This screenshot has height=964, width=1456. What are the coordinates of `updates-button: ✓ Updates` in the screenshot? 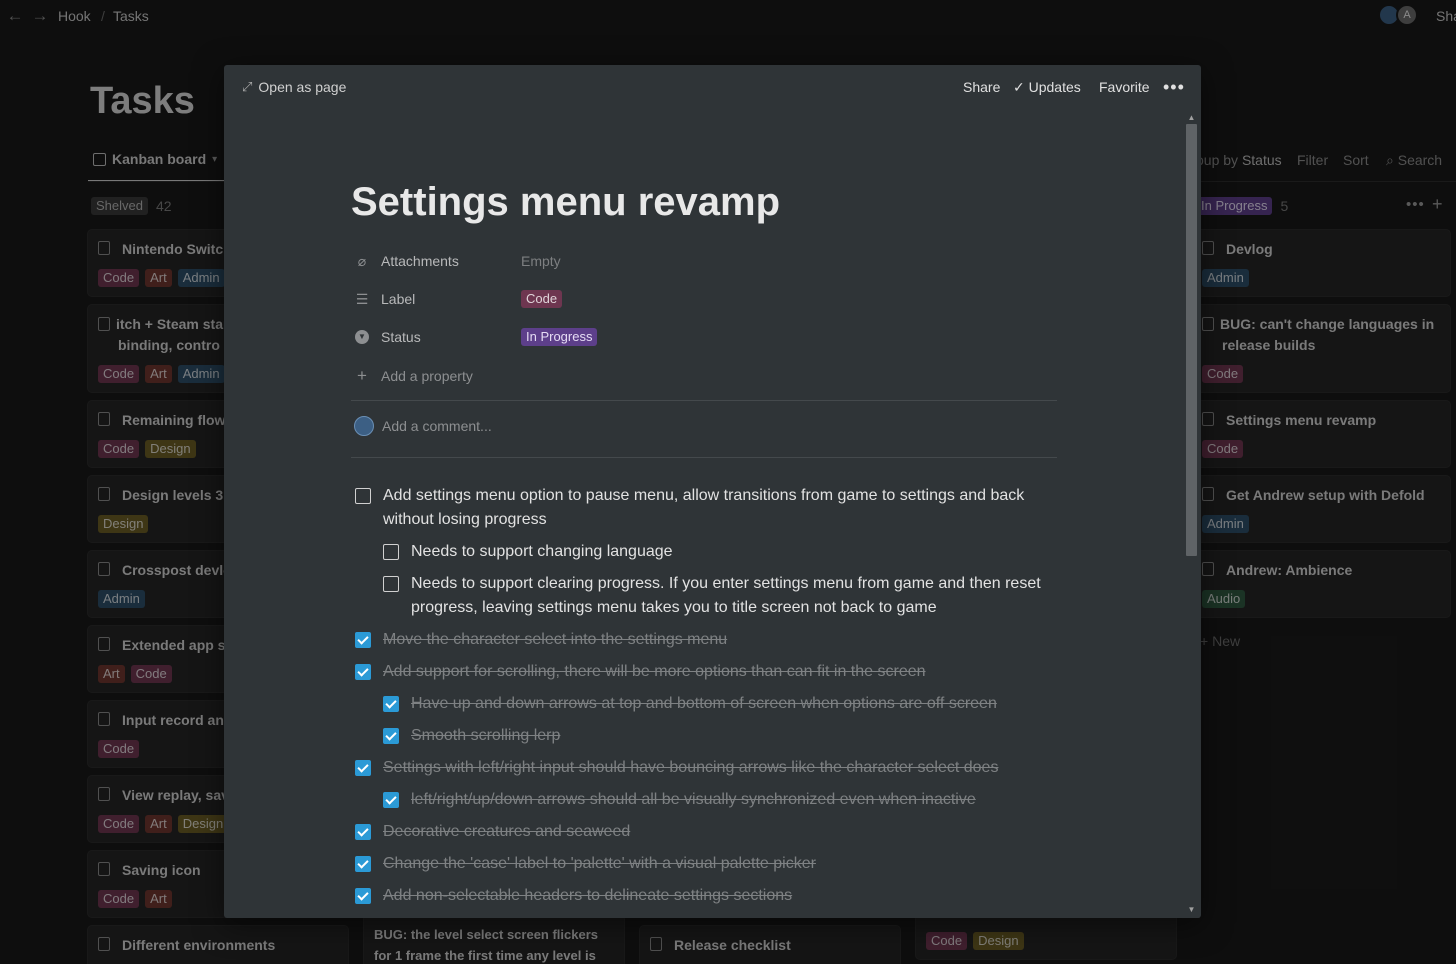 It's located at (1047, 87).